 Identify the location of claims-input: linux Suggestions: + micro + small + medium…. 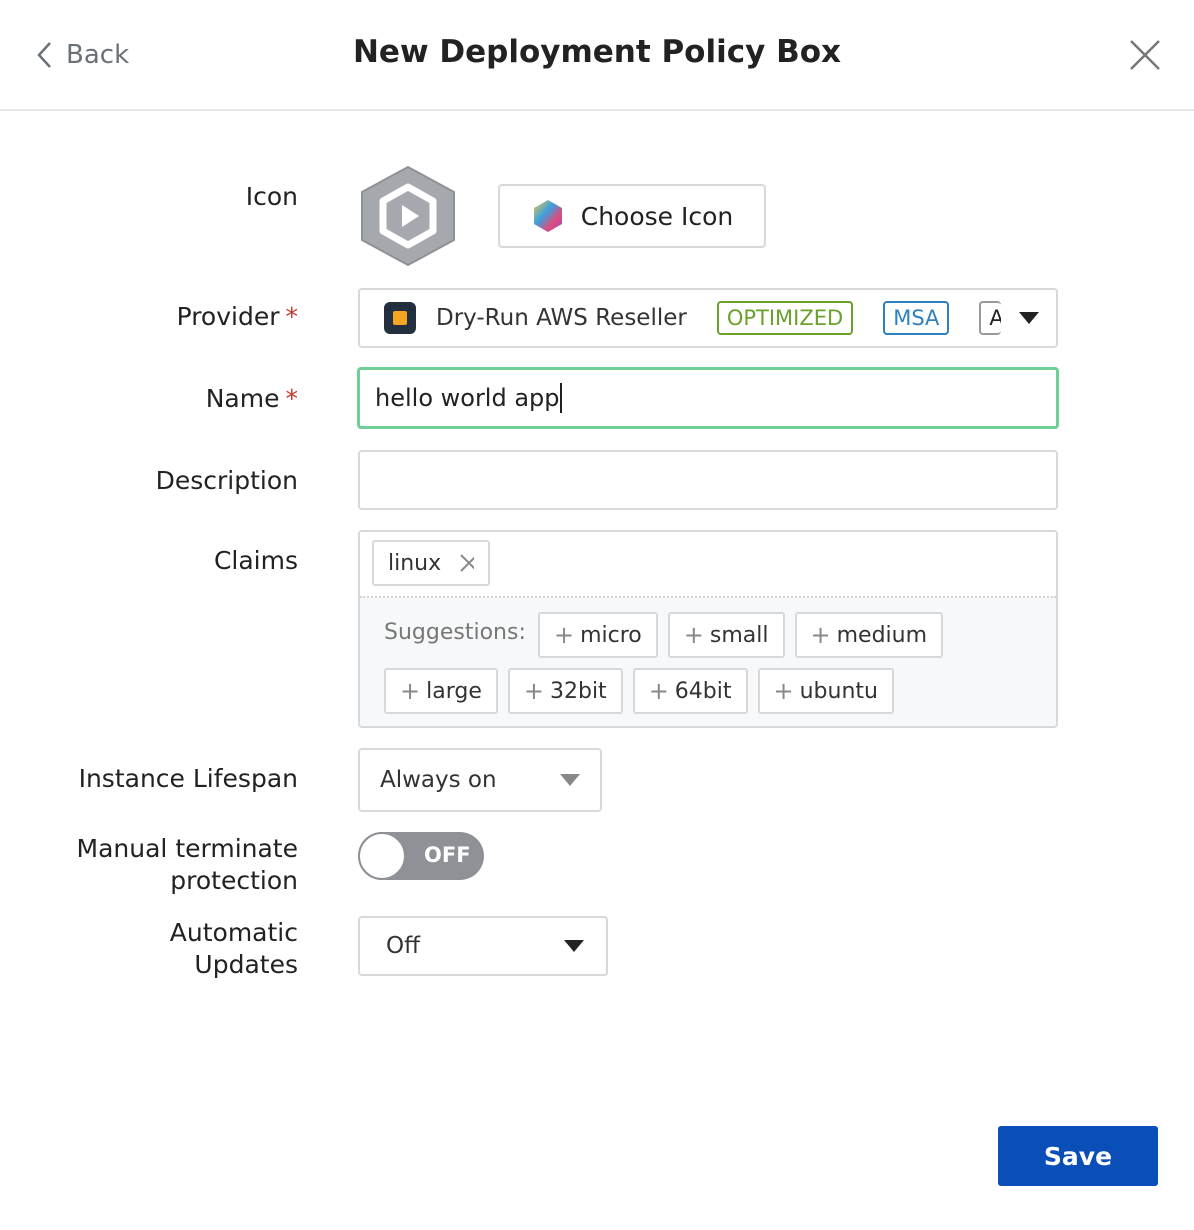
(708, 629).